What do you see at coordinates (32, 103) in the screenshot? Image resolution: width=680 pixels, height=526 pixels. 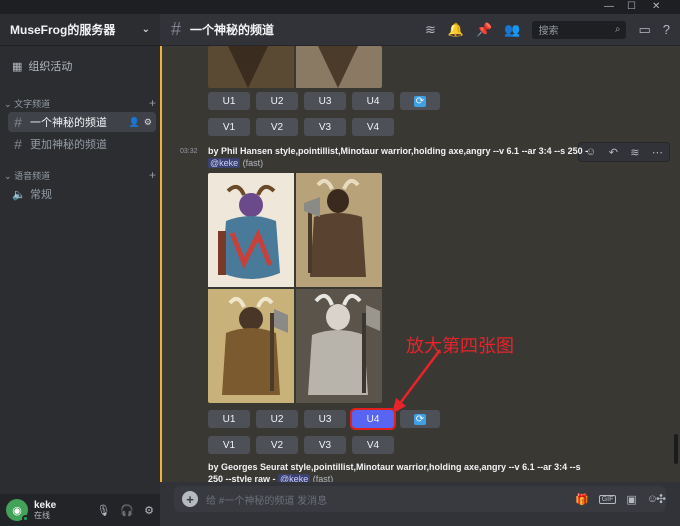 I see `category-label: 文字频道` at bounding box center [32, 103].